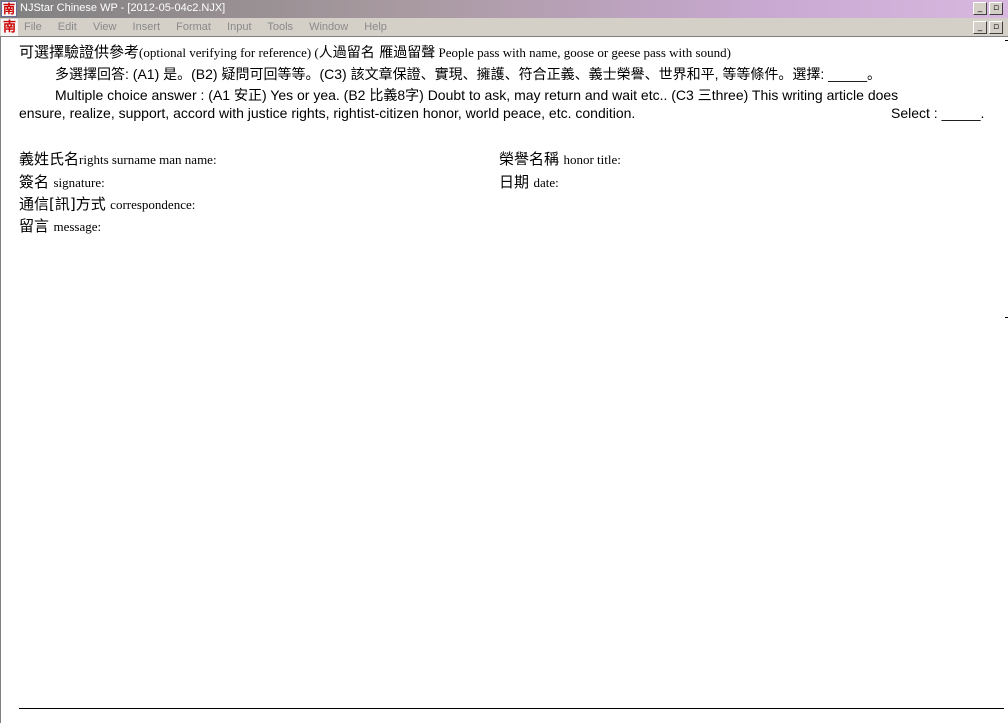 Image resolution: width=1008 pixels, height=723 pixels. I want to click on menu-insert: Insert, so click(147, 27).